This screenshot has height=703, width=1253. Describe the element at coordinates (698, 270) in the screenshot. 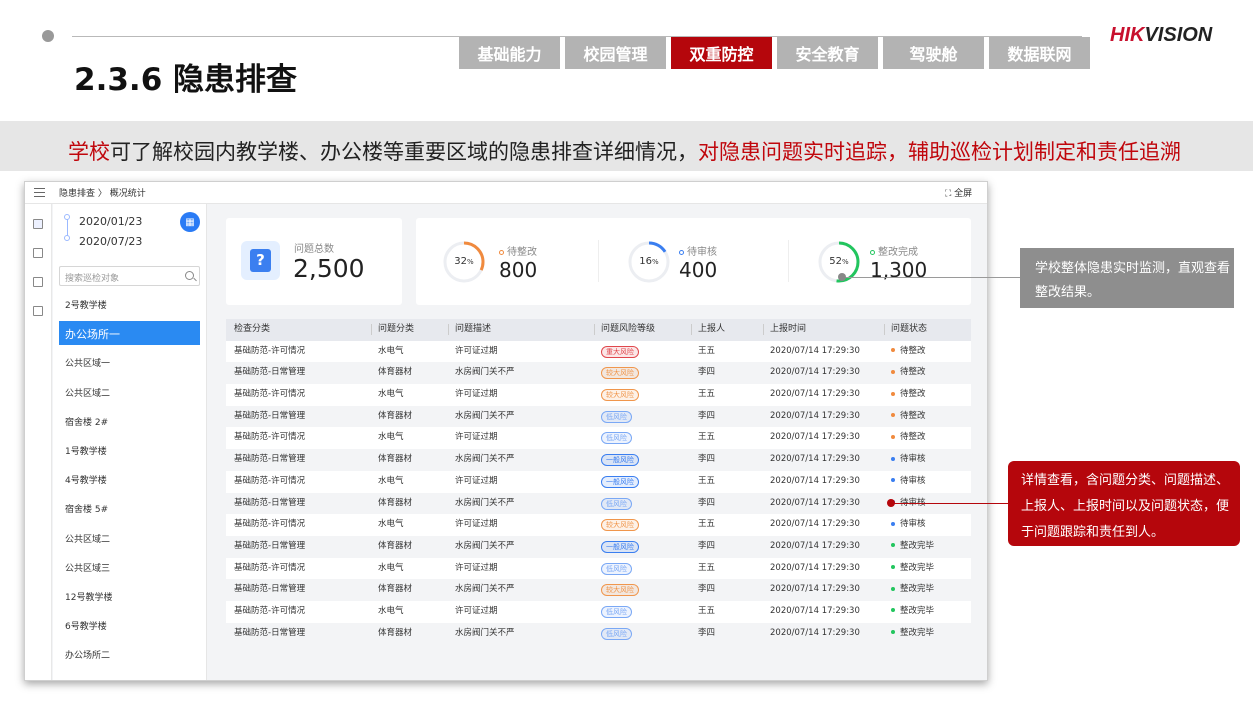

I see `stat-value: 400` at that location.